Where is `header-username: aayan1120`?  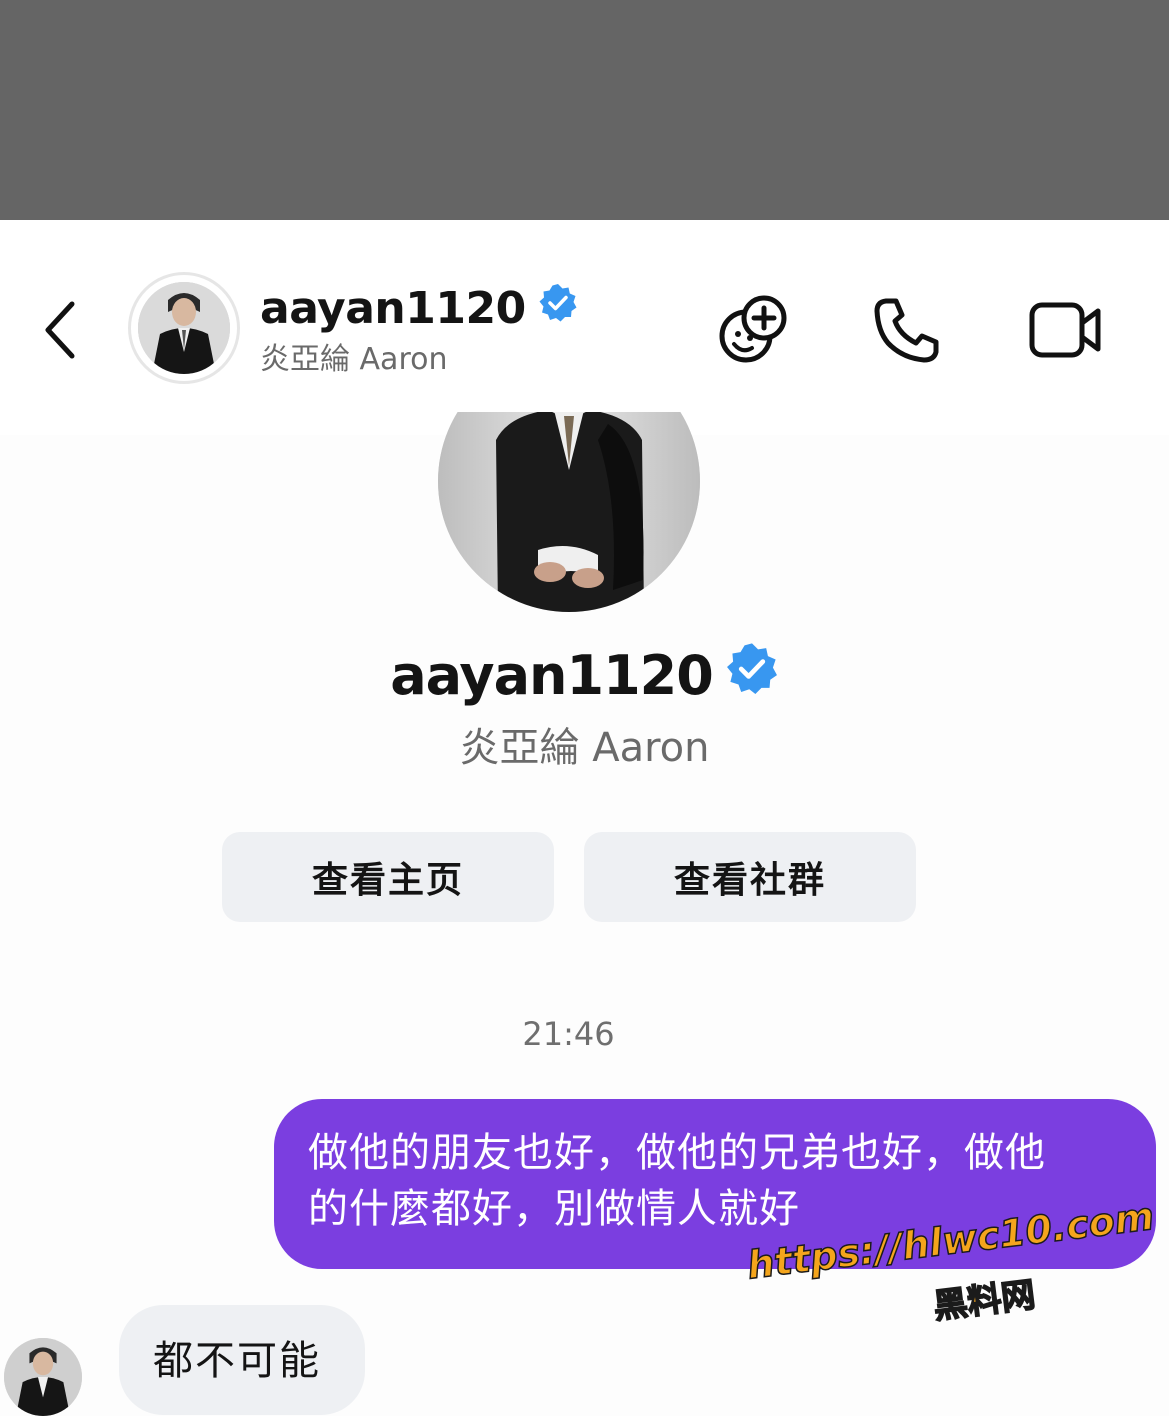
header-username: aayan1120 is located at coordinates (419, 309).